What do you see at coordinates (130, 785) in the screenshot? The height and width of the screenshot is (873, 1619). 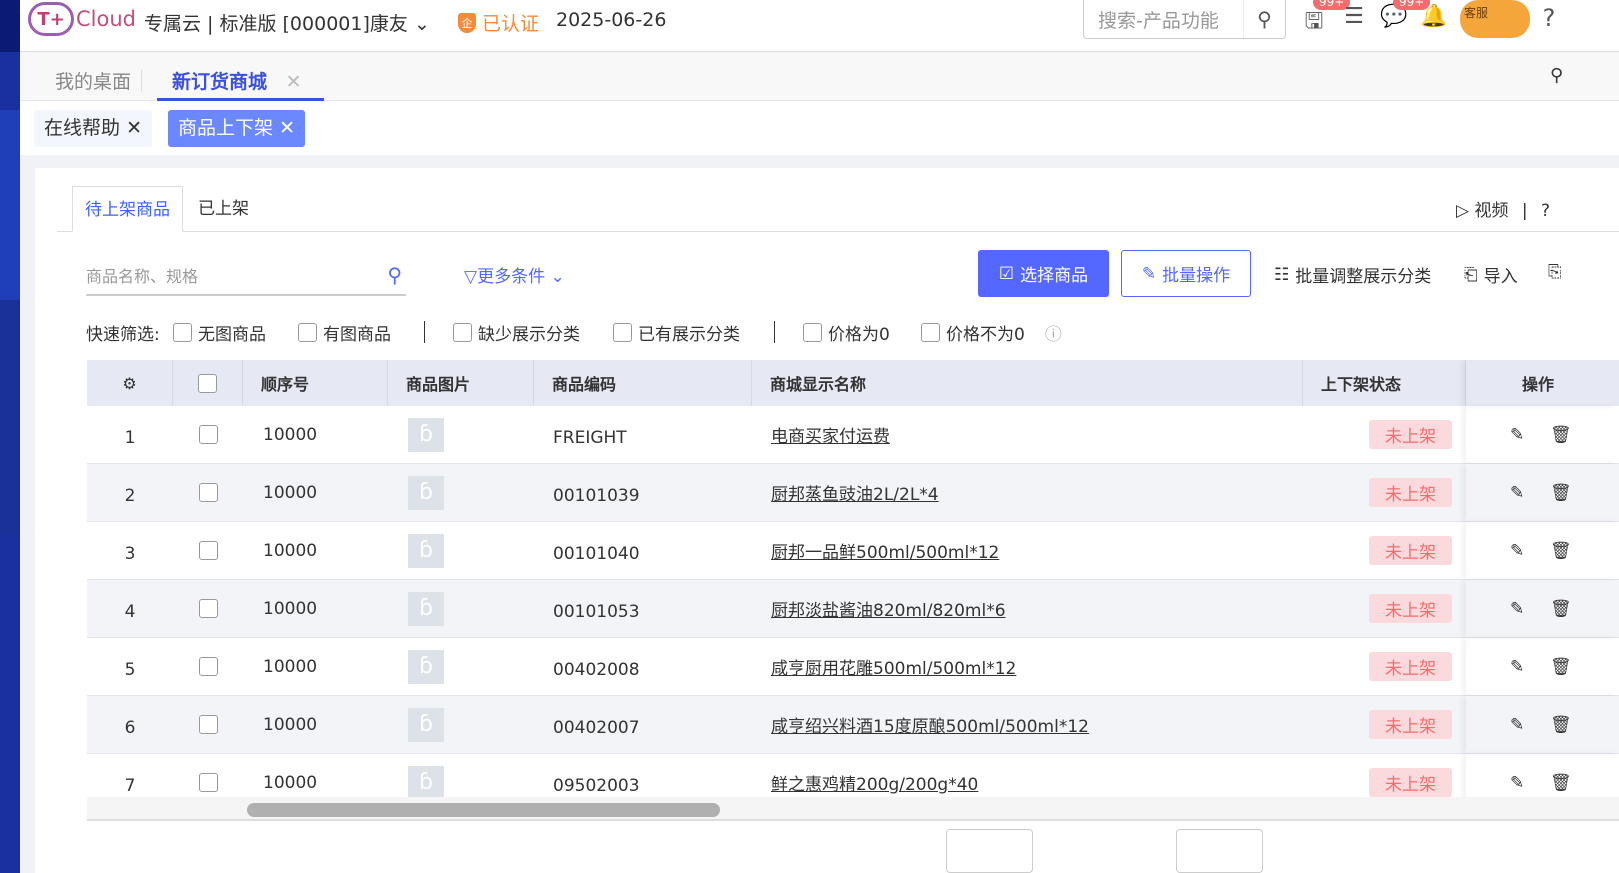 I see `row-index: 7` at bounding box center [130, 785].